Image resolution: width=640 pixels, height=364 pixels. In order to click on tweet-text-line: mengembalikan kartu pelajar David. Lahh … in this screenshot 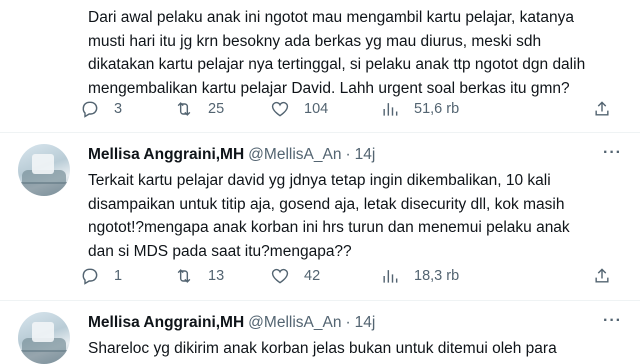, I will do `click(329, 88)`.